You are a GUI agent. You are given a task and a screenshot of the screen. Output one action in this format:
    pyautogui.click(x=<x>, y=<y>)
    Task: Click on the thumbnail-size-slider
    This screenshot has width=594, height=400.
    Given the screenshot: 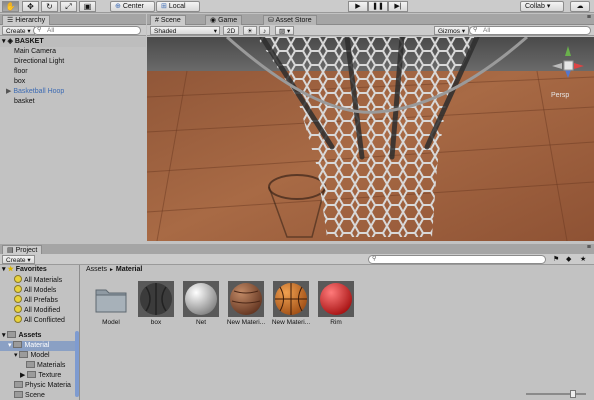 What is the action you would take?
    pyautogui.click(x=556, y=394)
    